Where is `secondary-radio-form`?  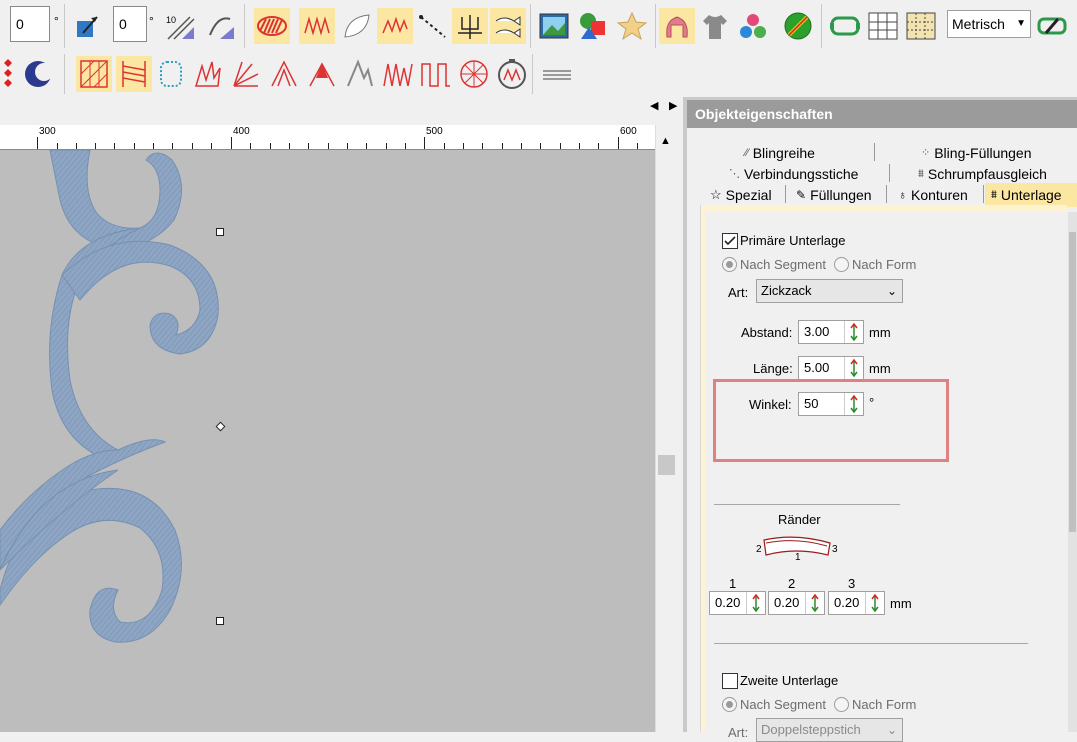 secondary-radio-form is located at coordinates (841, 704).